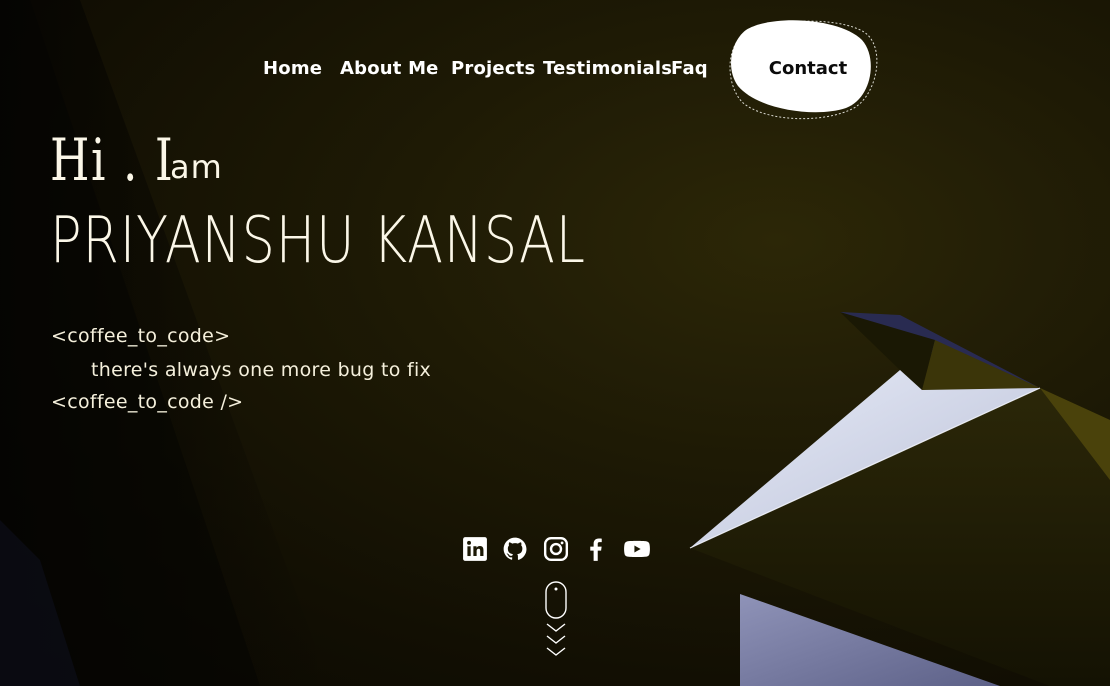  I want to click on youtube-icon, so click(637, 549).